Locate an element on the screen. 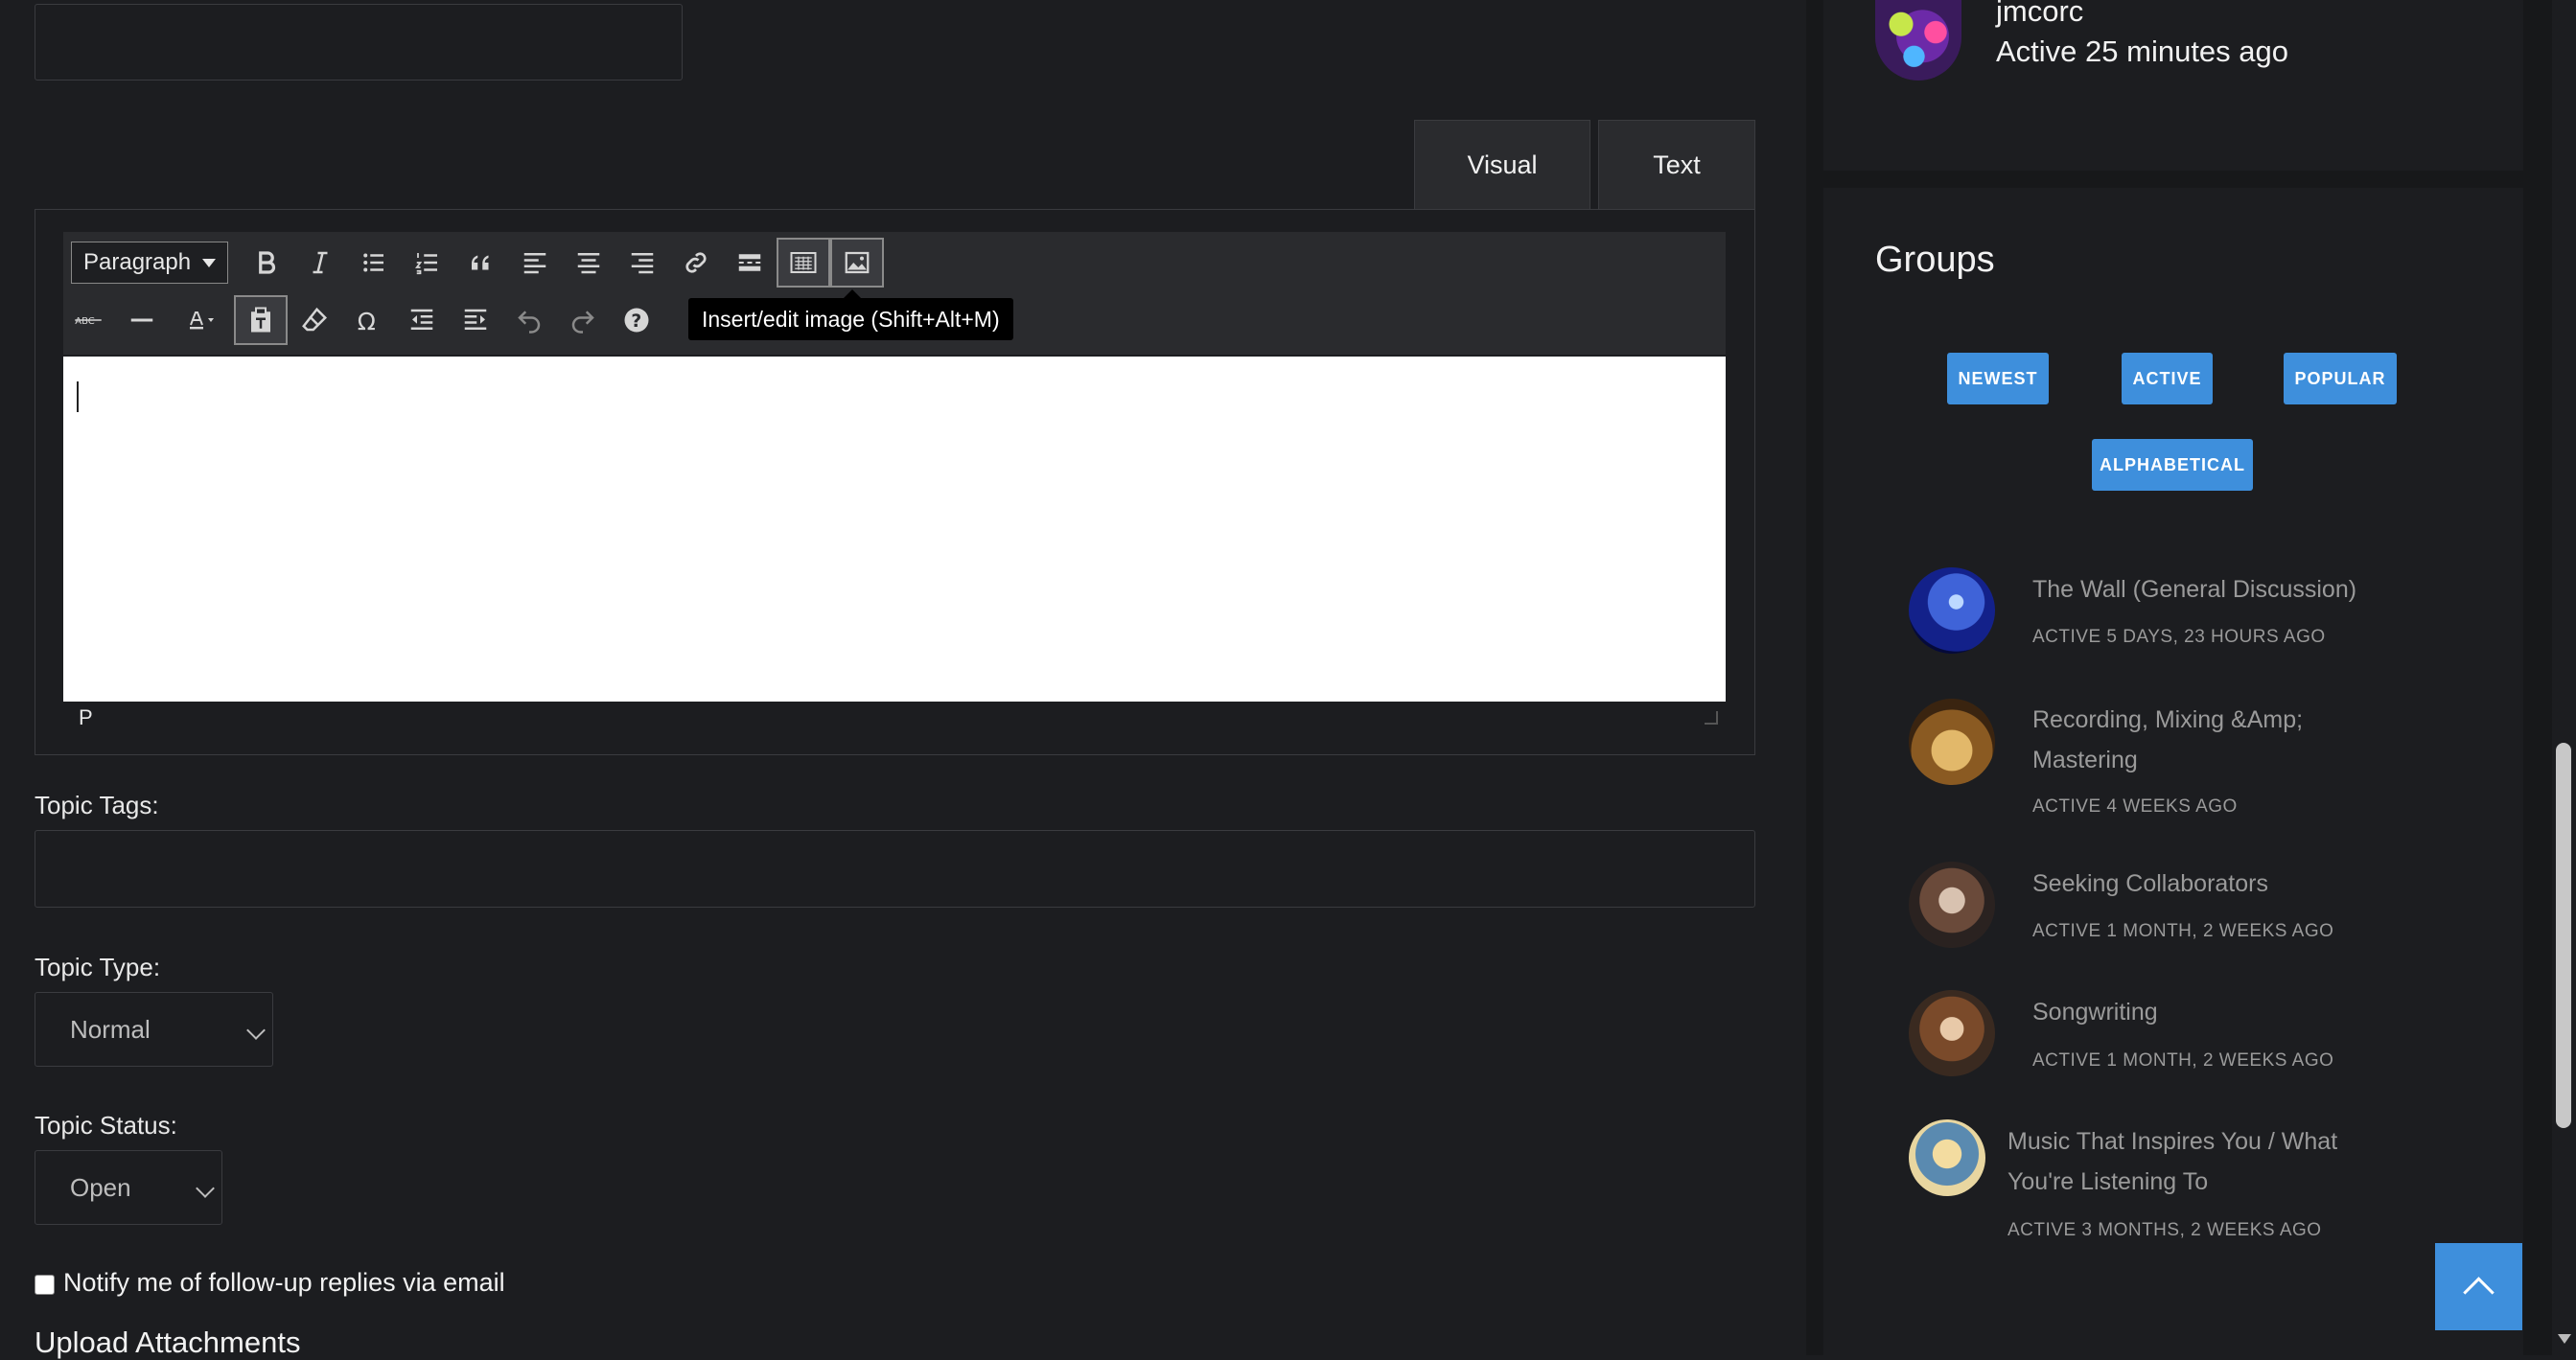 The width and height of the screenshot is (2576, 1360). outdent-icon is located at coordinates (422, 320).